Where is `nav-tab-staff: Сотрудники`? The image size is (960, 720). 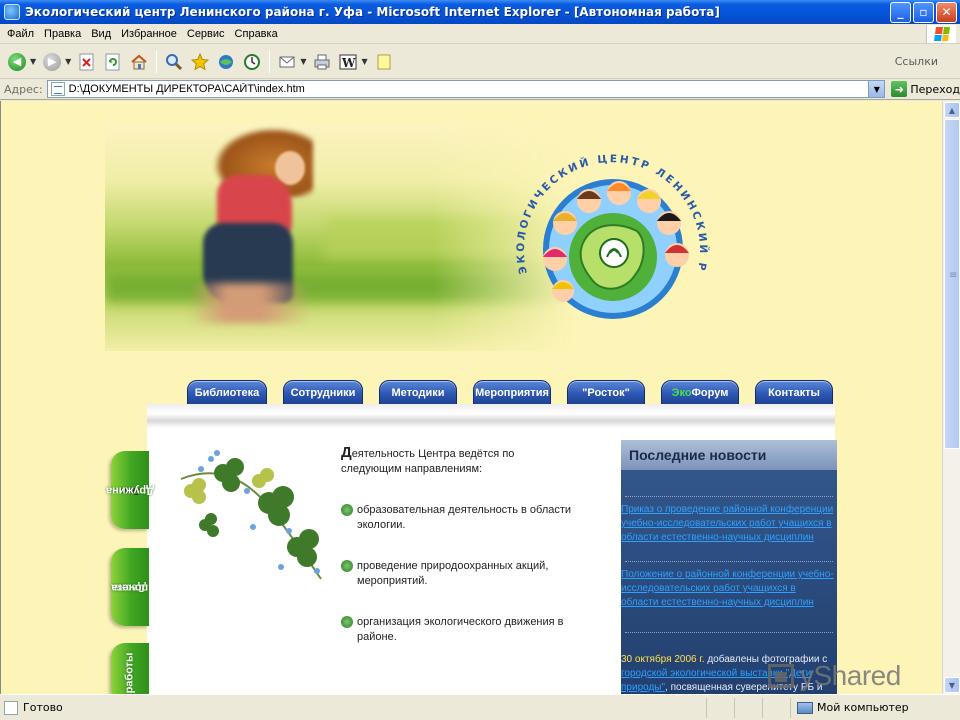 nav-tab-staff: Сотрудники is located at coordinates (323, 393).